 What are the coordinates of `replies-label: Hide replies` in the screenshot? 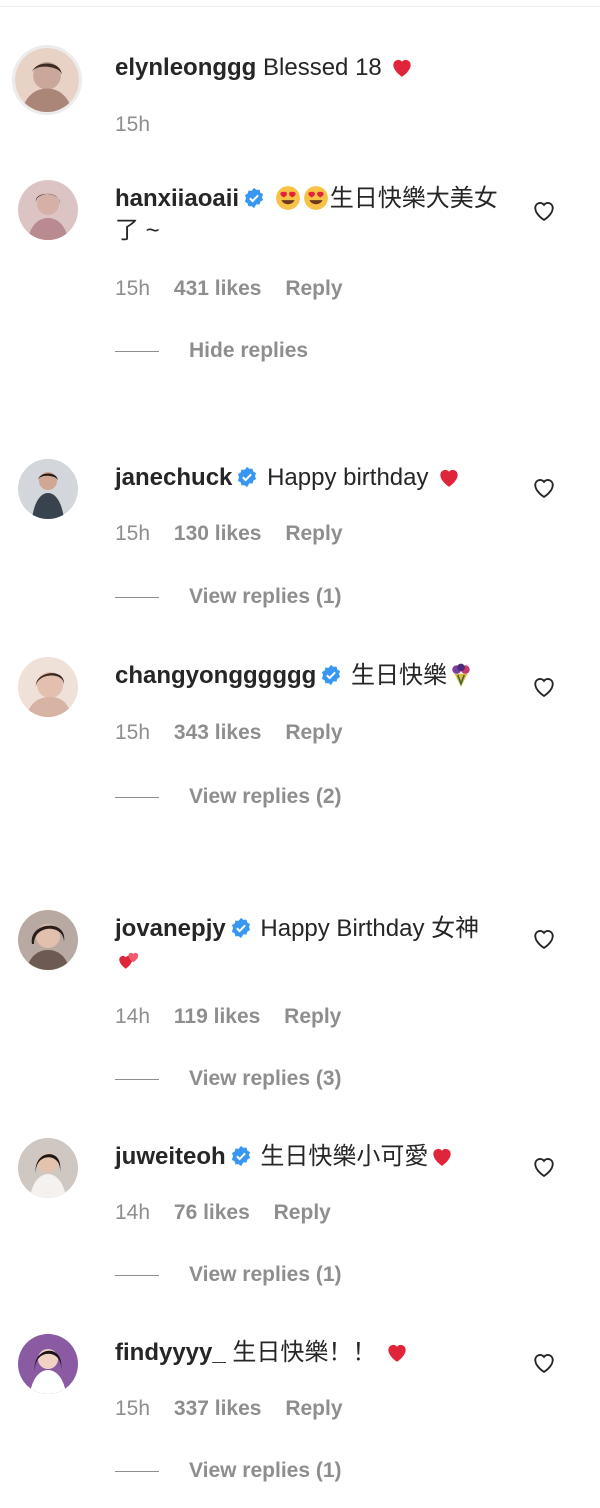 It's located at (249, 350).